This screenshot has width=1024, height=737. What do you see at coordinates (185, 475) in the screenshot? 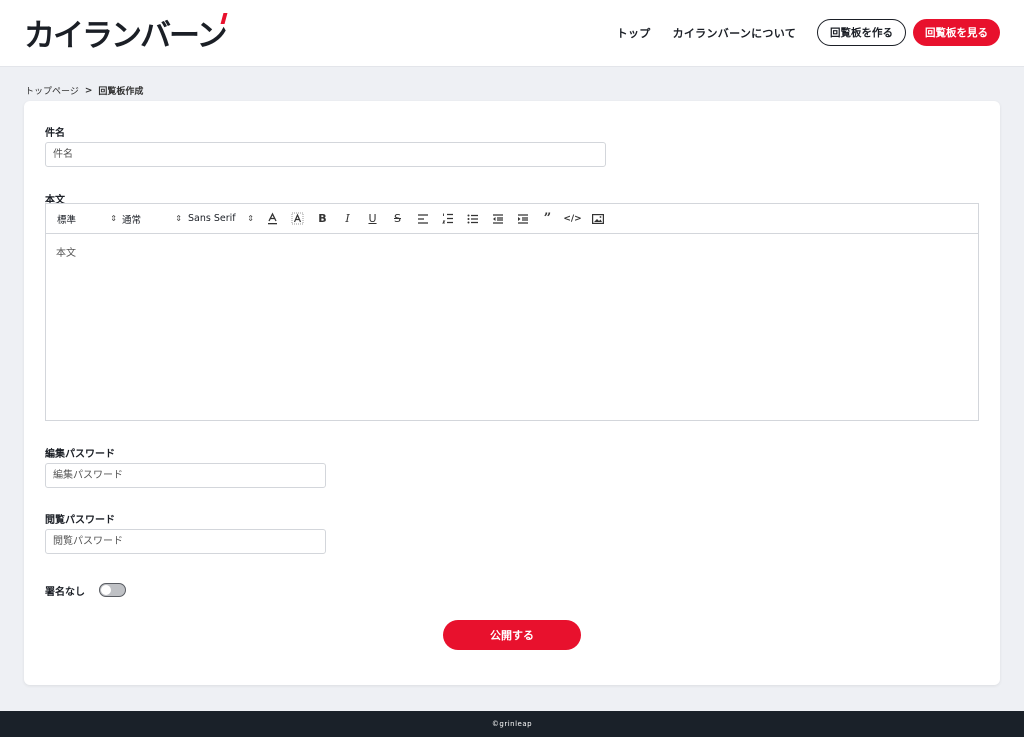
I see `edit-password-input` at bounding box center [185, 475].